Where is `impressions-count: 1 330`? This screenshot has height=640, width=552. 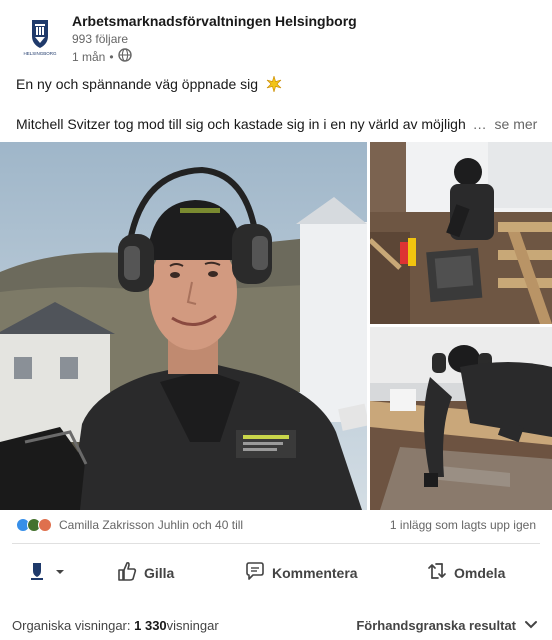 impressions-count: 1 330 is located at coordinates (150, 625).